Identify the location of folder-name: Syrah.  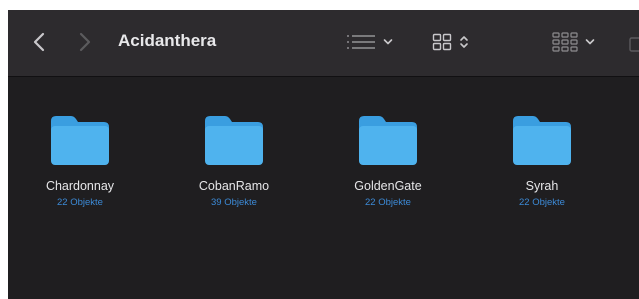
(542, 186).